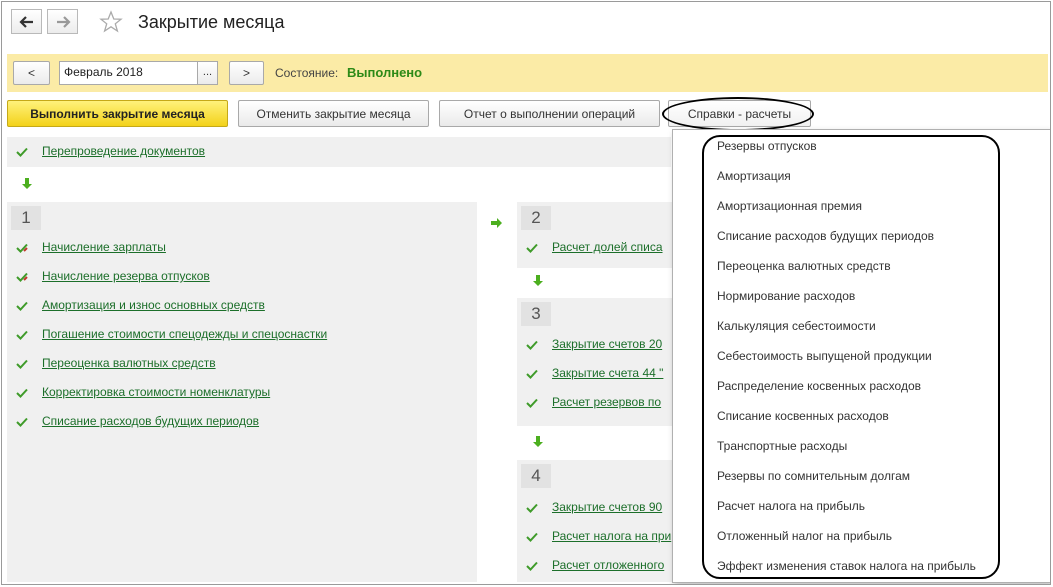 Image resolution: width=1053 pixels, height=587 pixels. I want to click on stage-4-link: Расчет налога на при, so click(611, 536).